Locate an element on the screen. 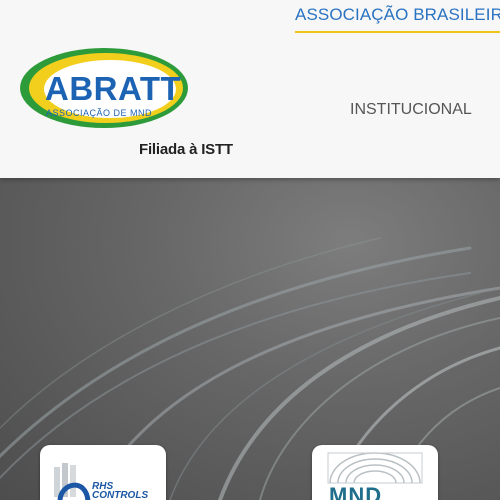 This screenshot has width=500, height=500. sponsor-card-rhs-controls: RHS CONTROLS is located at coordinates (103, 472).